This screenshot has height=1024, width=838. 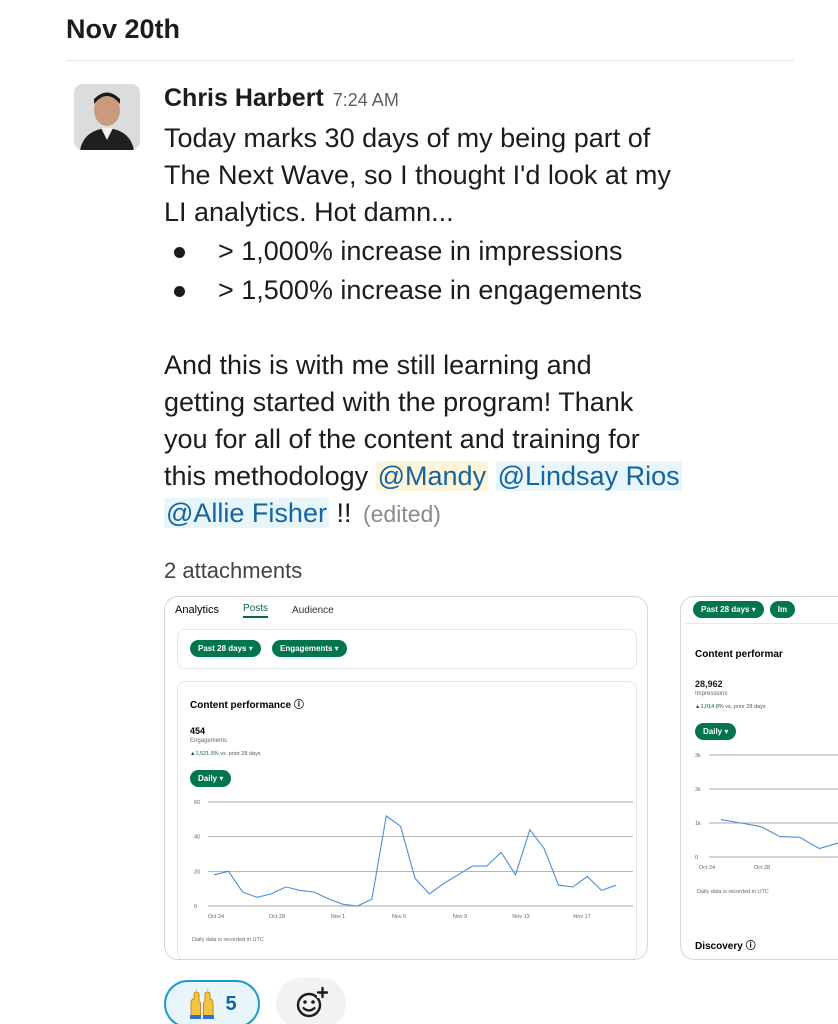 I want to click on reaction-count: 5, so click(x=231, y=1003).